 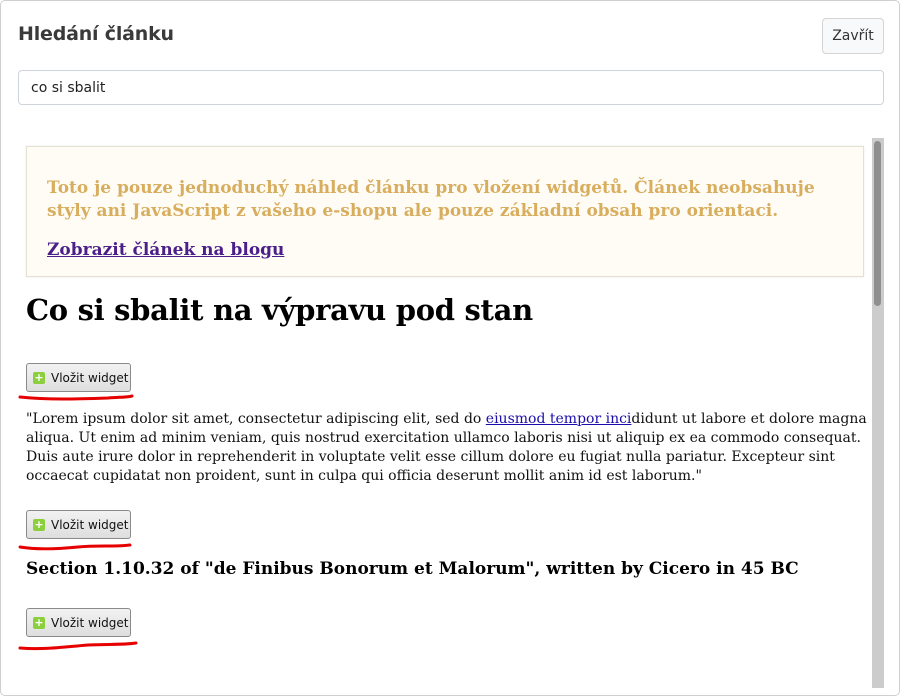 I want to click on insert-widget-button-3: + Vložit widget, so click(x=78, y=622).